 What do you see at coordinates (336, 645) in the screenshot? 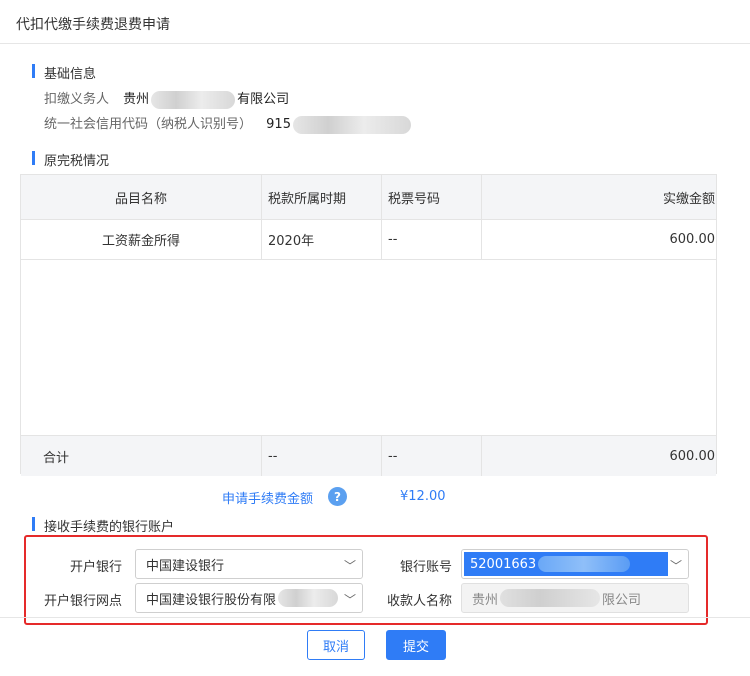
I see `cancel-button: 取消` at bounding box center [336, 645].